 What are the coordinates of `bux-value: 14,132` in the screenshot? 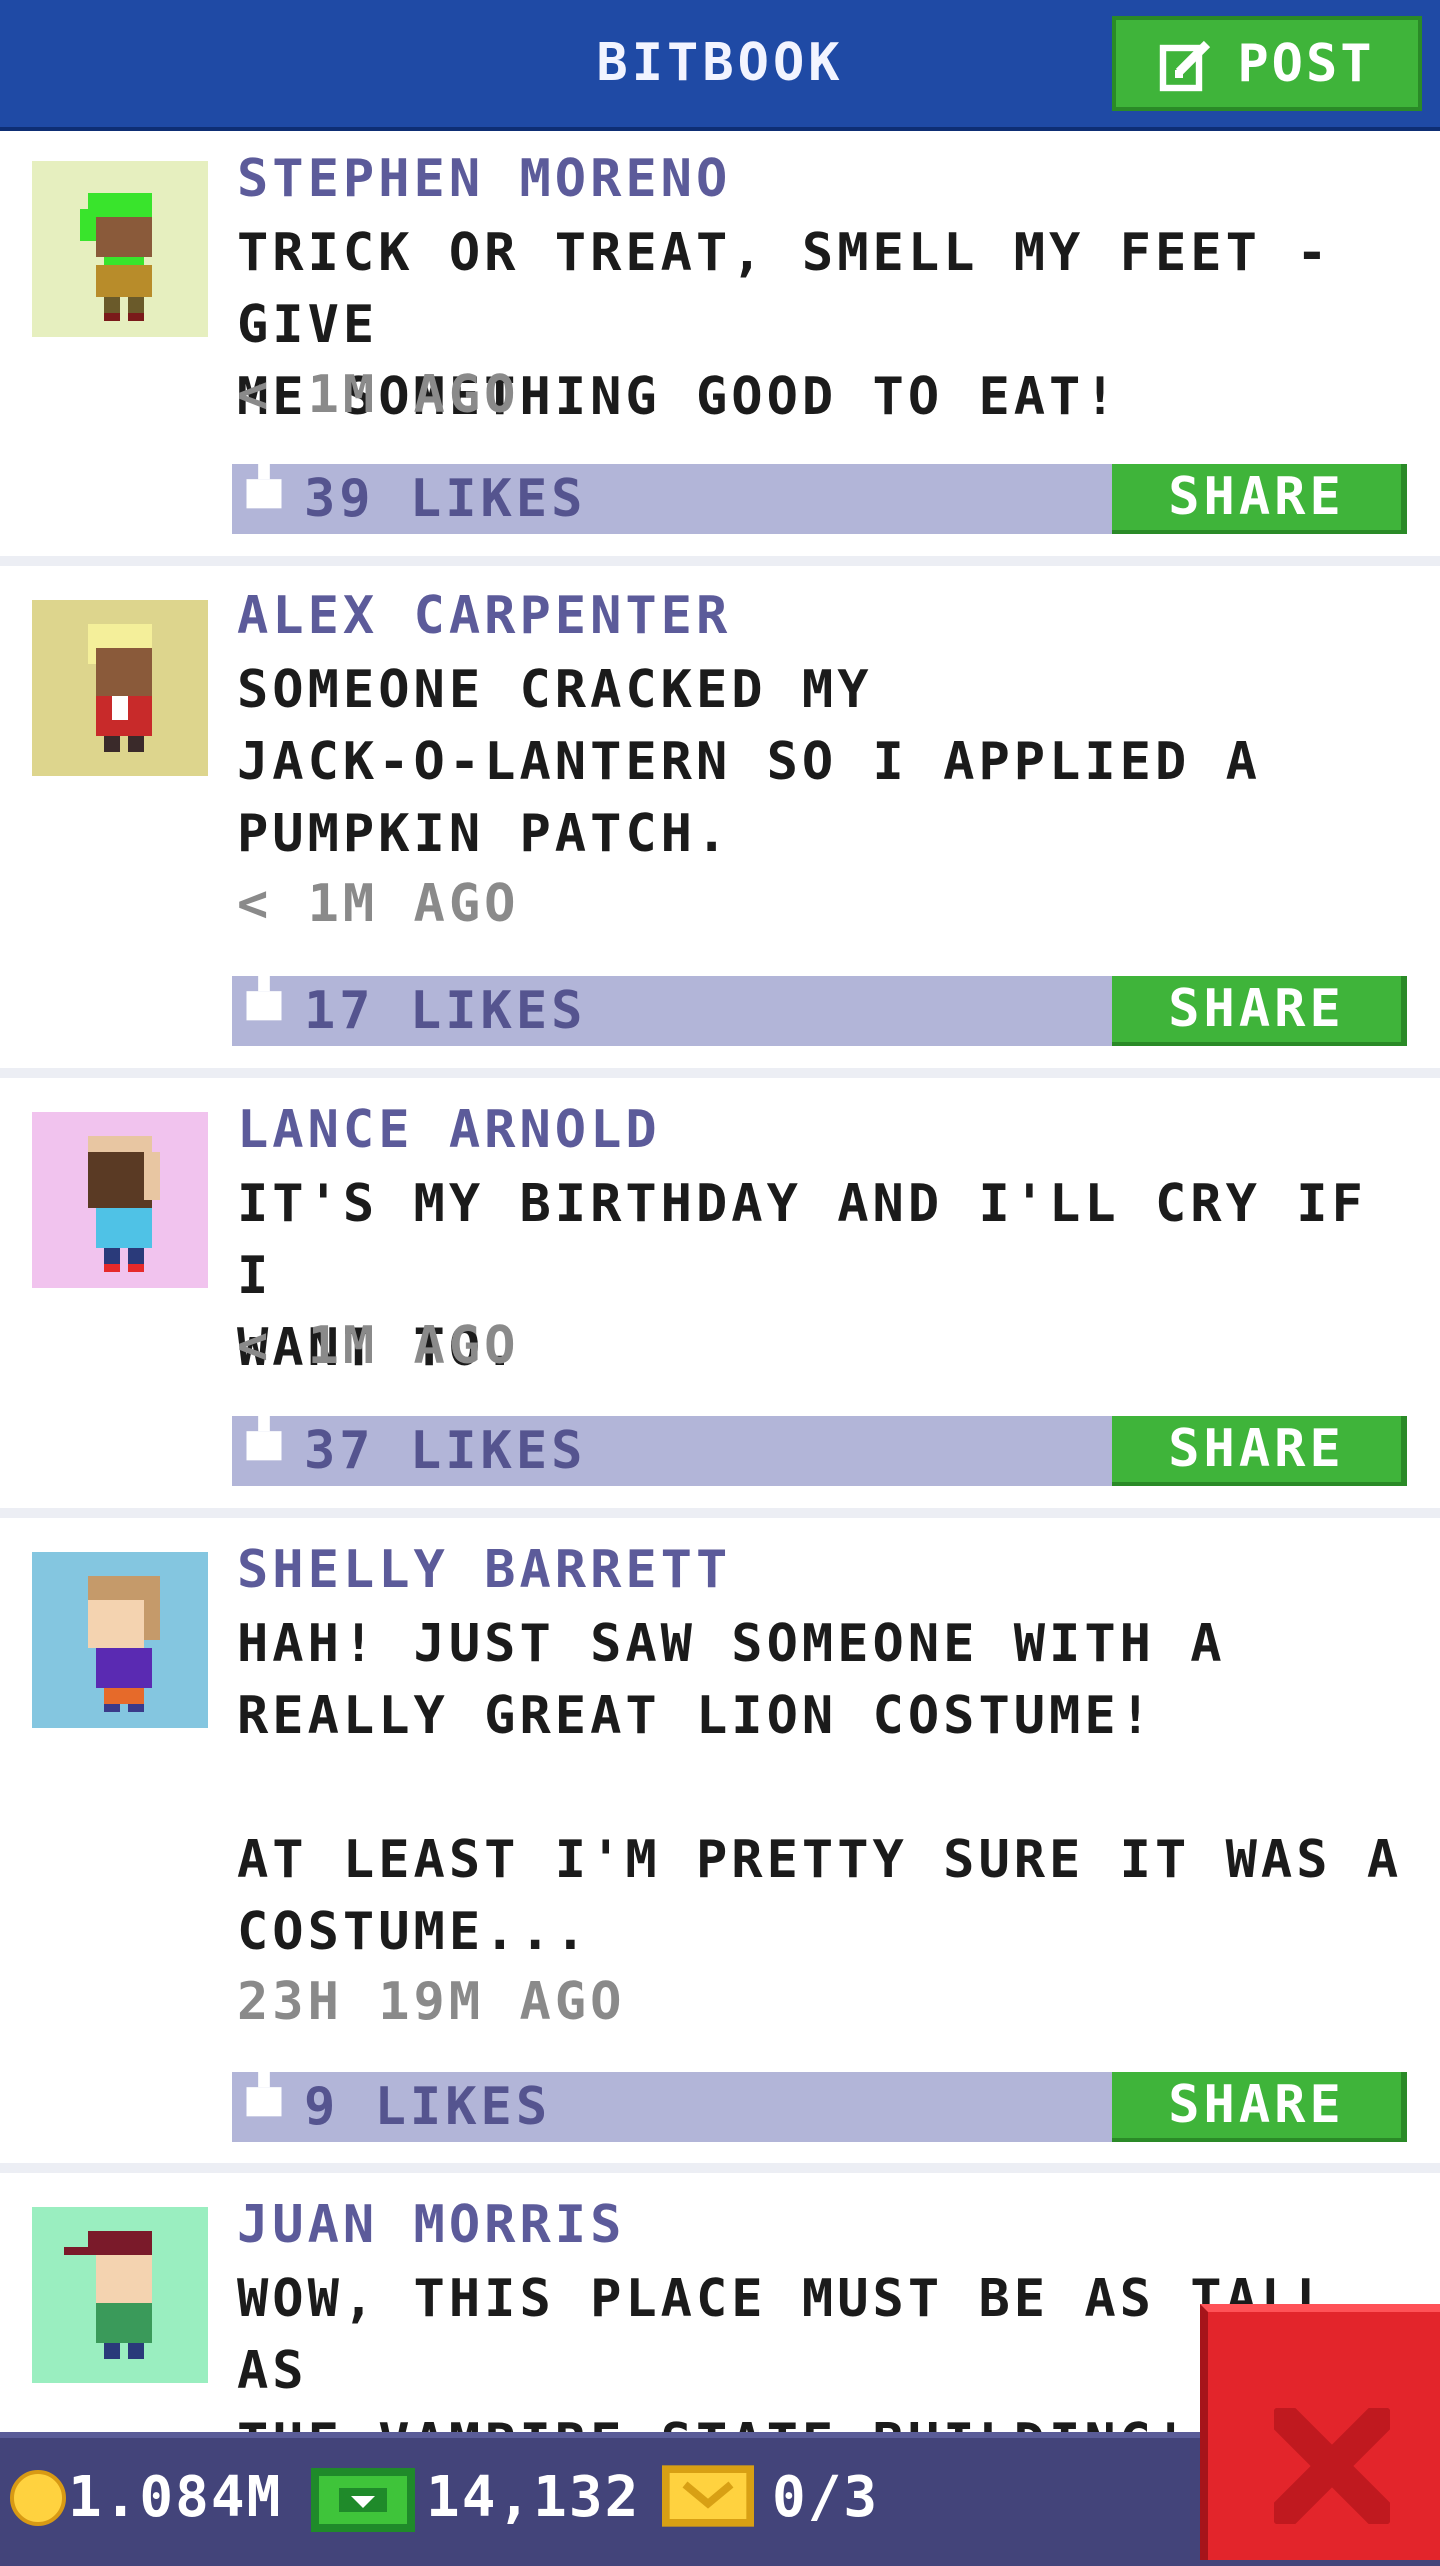 It's located at (533, 2497).